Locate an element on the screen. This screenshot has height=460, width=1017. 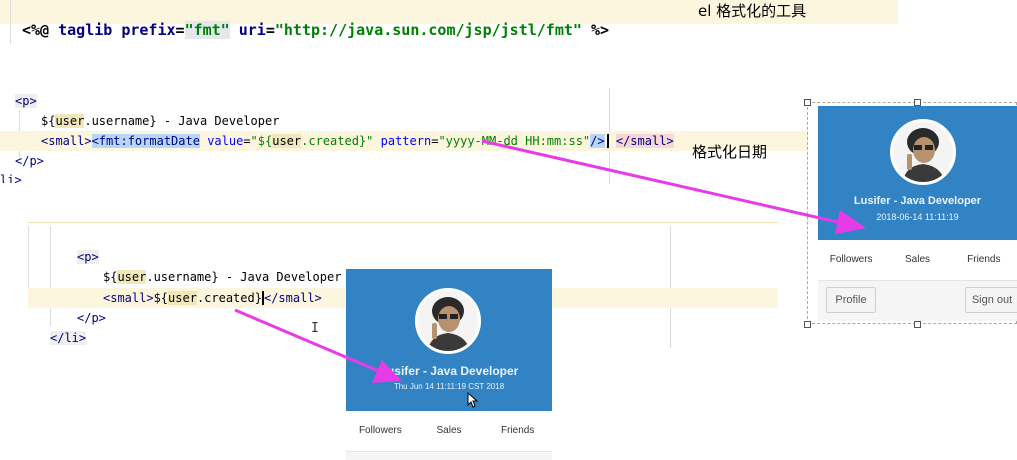
arrow-to-formatted-date is located at coordinates (673, 186).